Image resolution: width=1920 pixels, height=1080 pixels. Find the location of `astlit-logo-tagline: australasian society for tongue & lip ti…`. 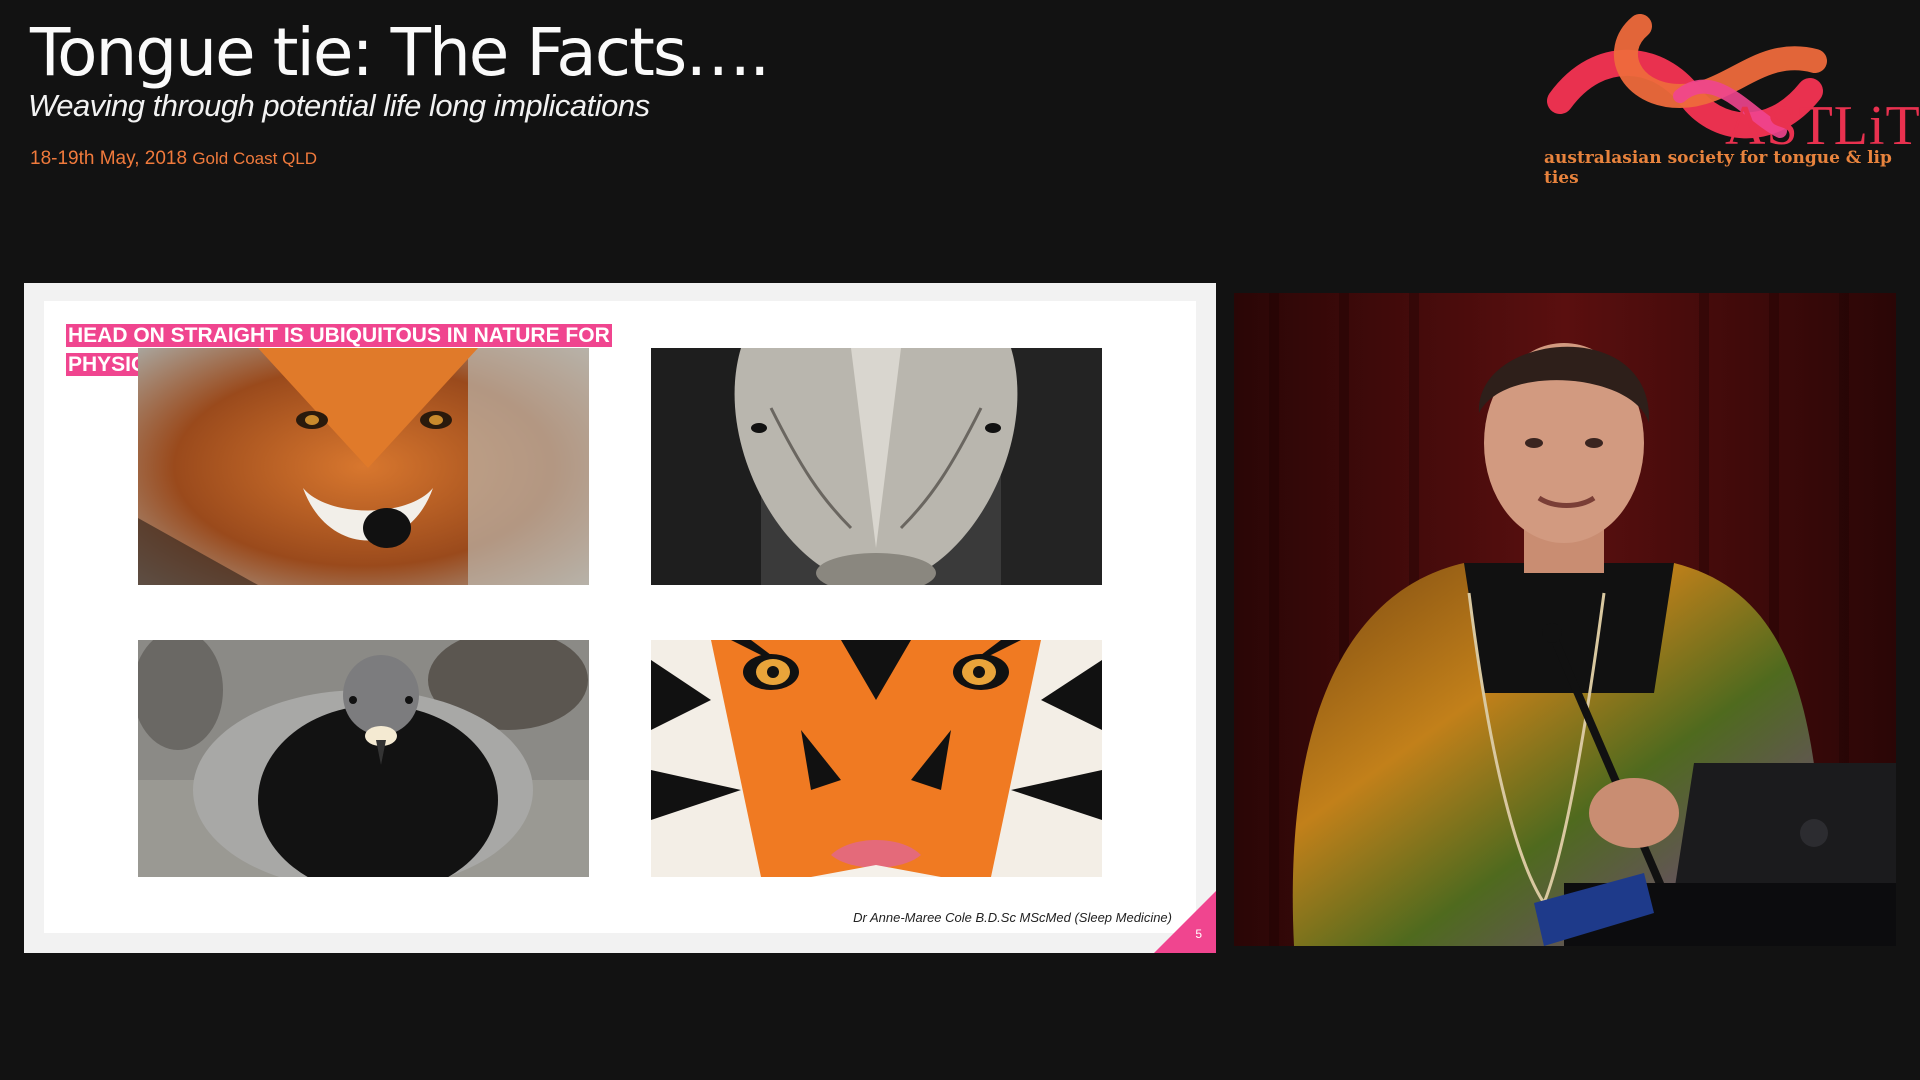

astlit-logo-tagline: australasian society for tongue & lip ti… is located at coordinates (1718, 168).